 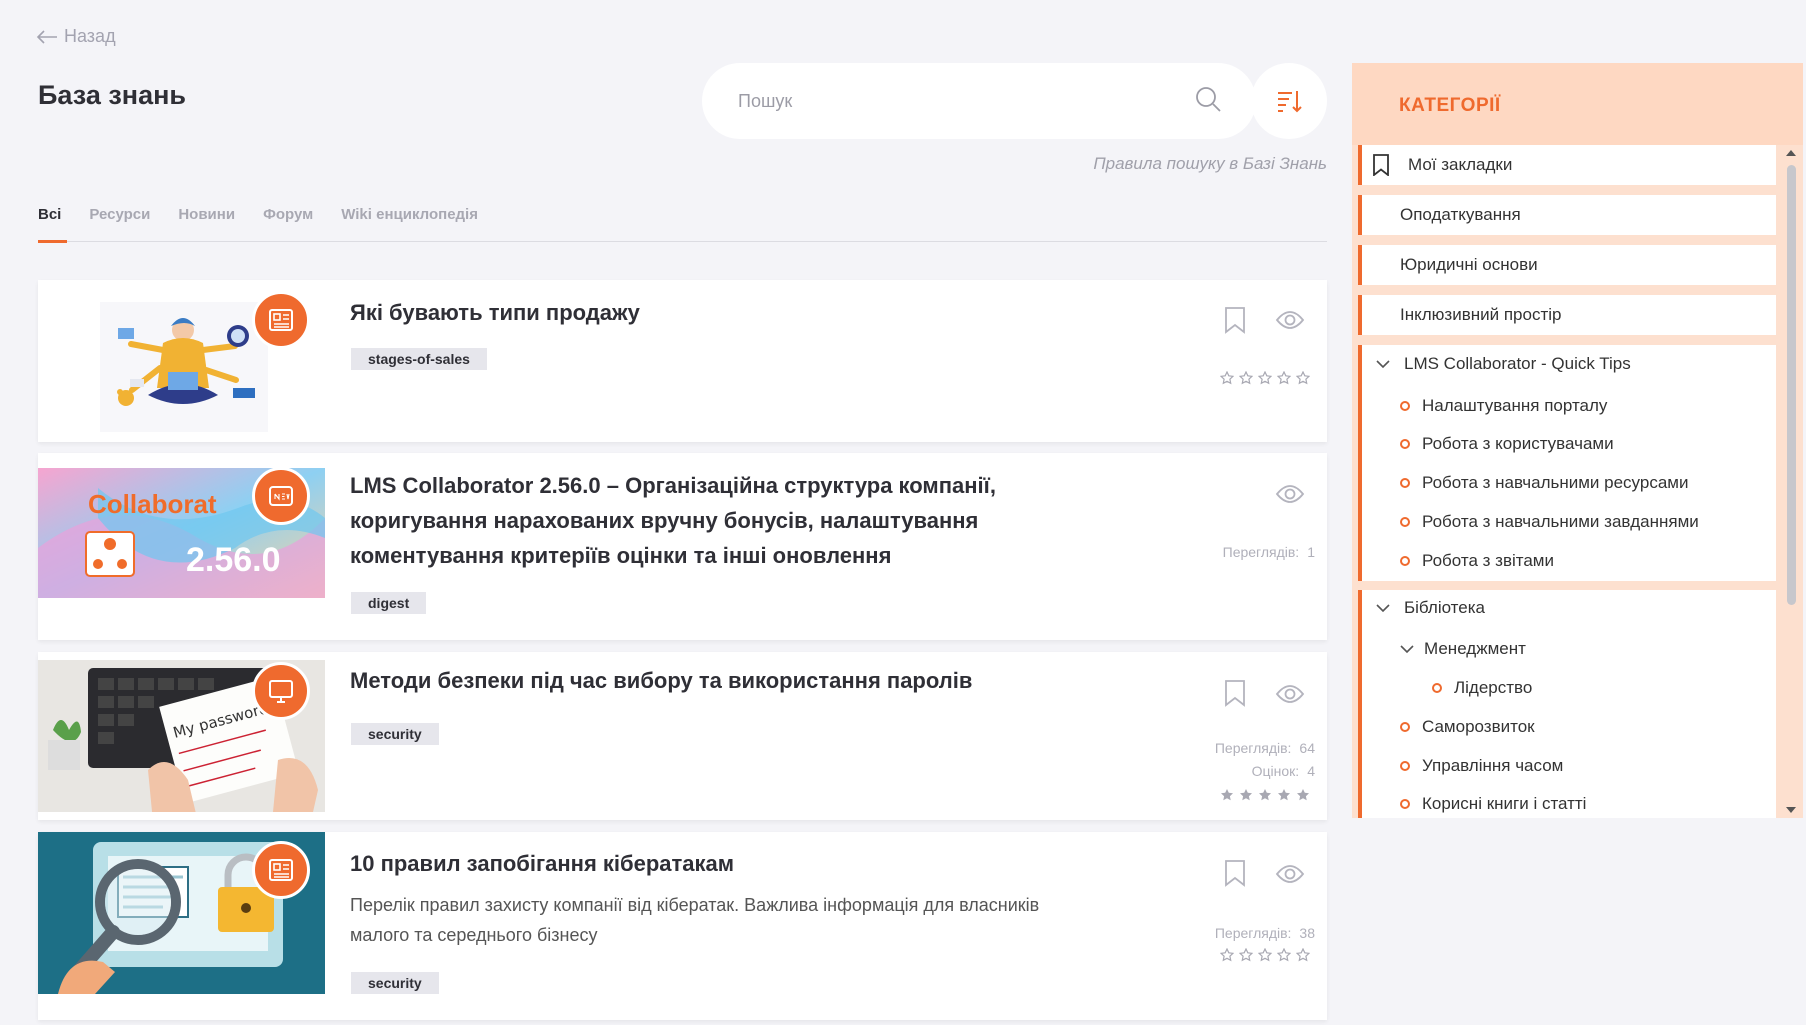 I want to click on category-label: Юридичні основи, so click(x=1469, y=264).